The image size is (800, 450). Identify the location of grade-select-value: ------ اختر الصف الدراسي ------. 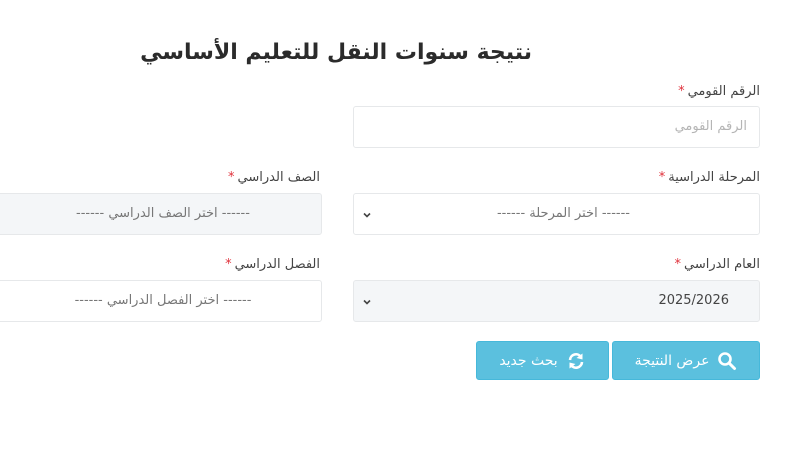
(163, 213).